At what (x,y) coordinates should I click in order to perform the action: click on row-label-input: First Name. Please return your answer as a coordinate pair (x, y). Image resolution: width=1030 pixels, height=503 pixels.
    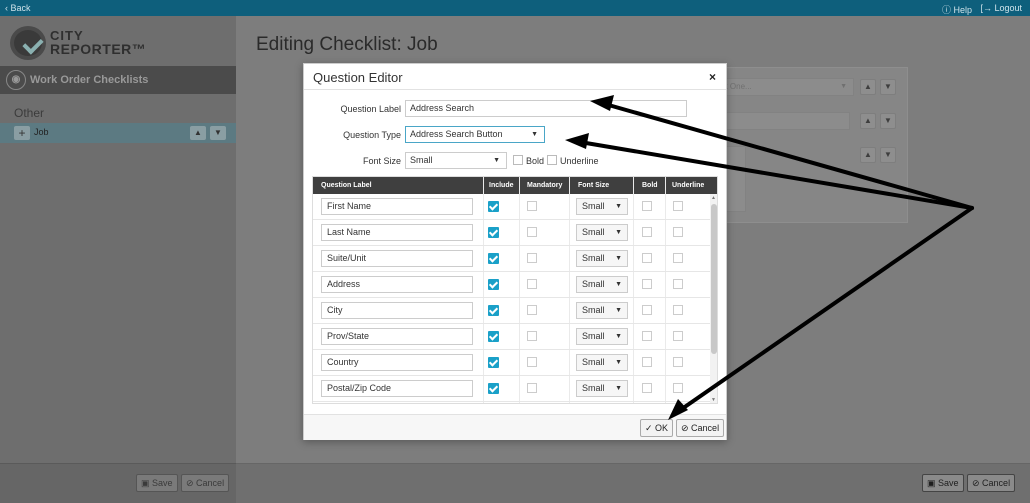
    Looking at the image, I should click on (397, 206).